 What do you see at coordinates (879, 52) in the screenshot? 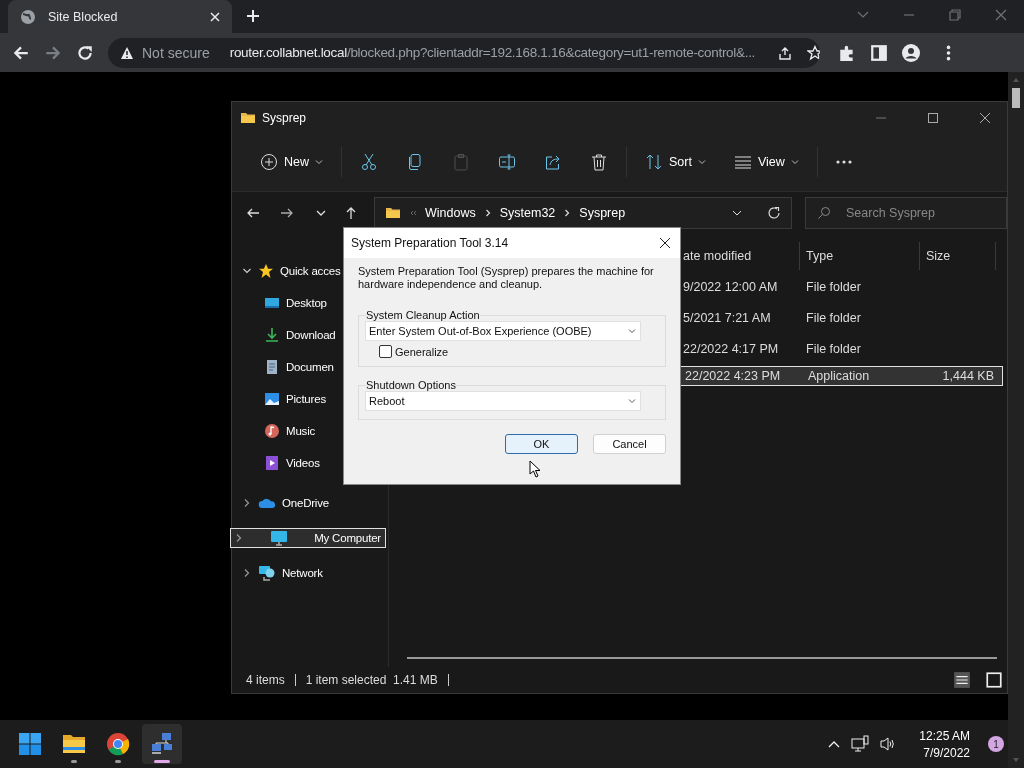
I see `side-panel-icon` at bounding box center [879, 52].